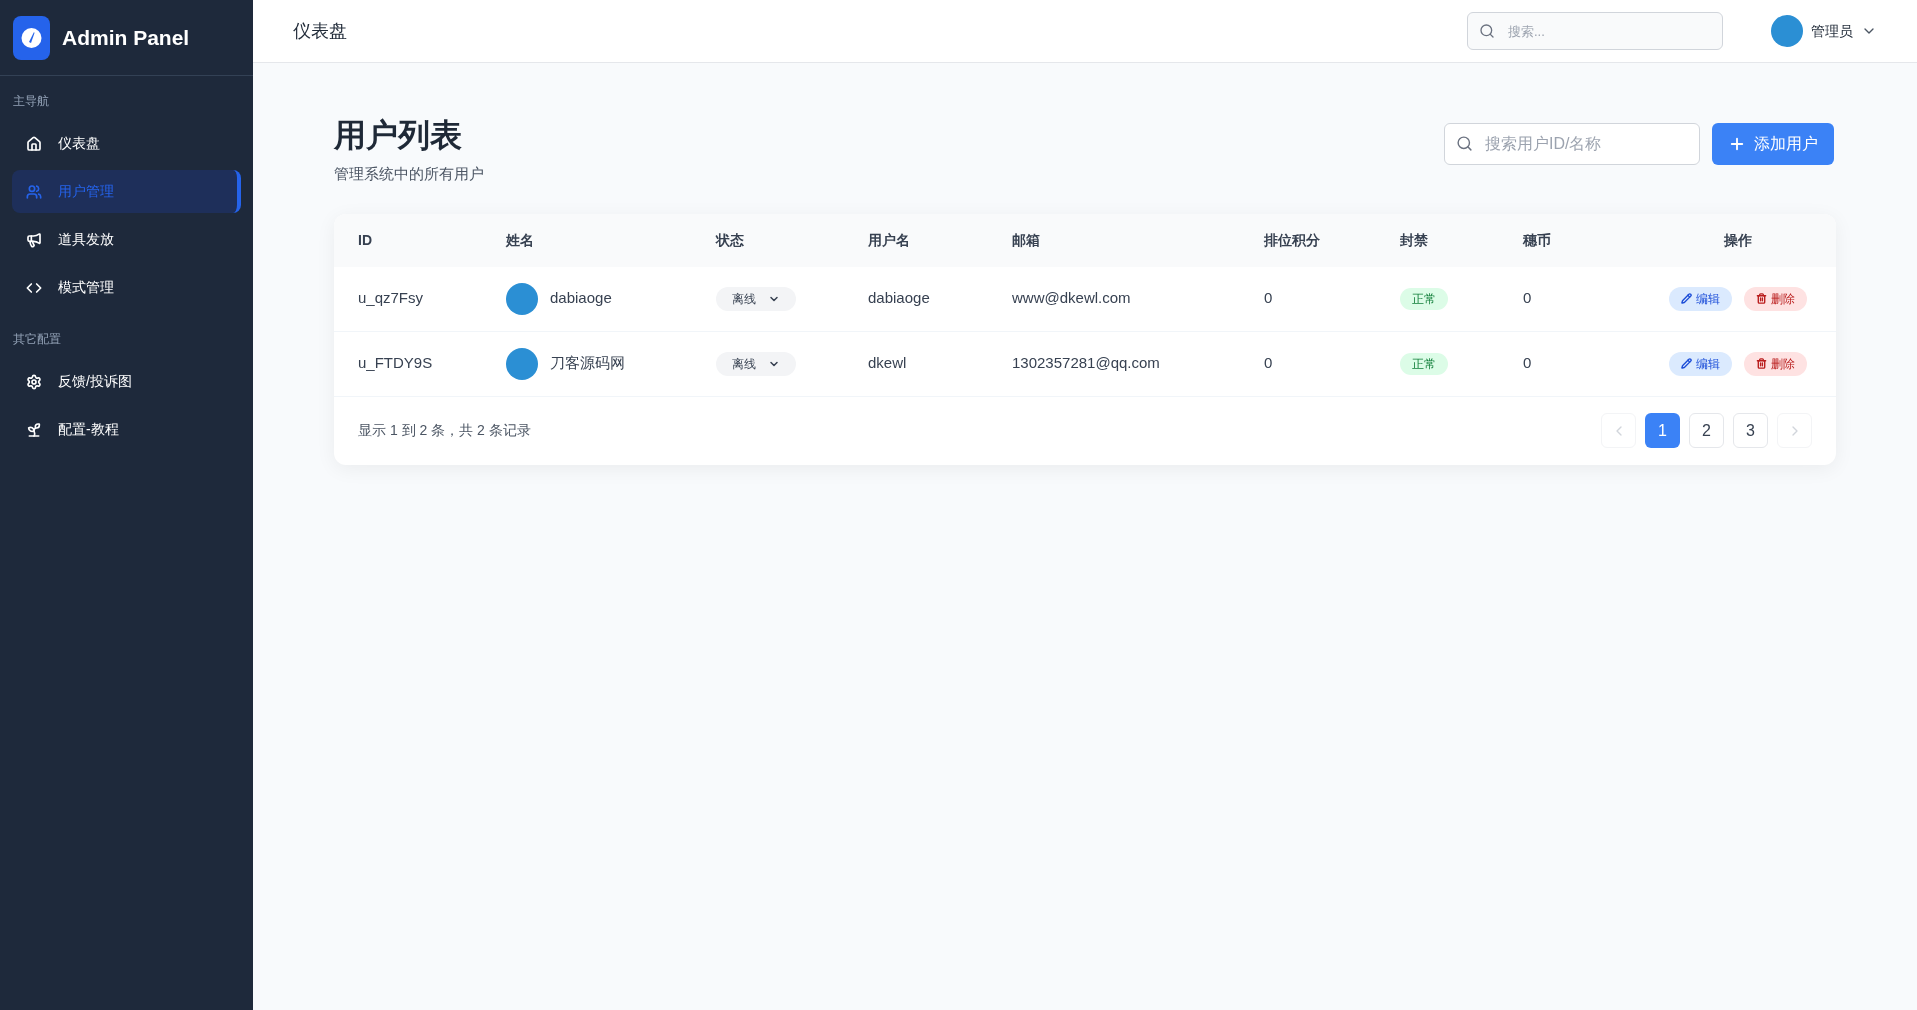  I want to click on column-header: 操作, so click(1737, 240).